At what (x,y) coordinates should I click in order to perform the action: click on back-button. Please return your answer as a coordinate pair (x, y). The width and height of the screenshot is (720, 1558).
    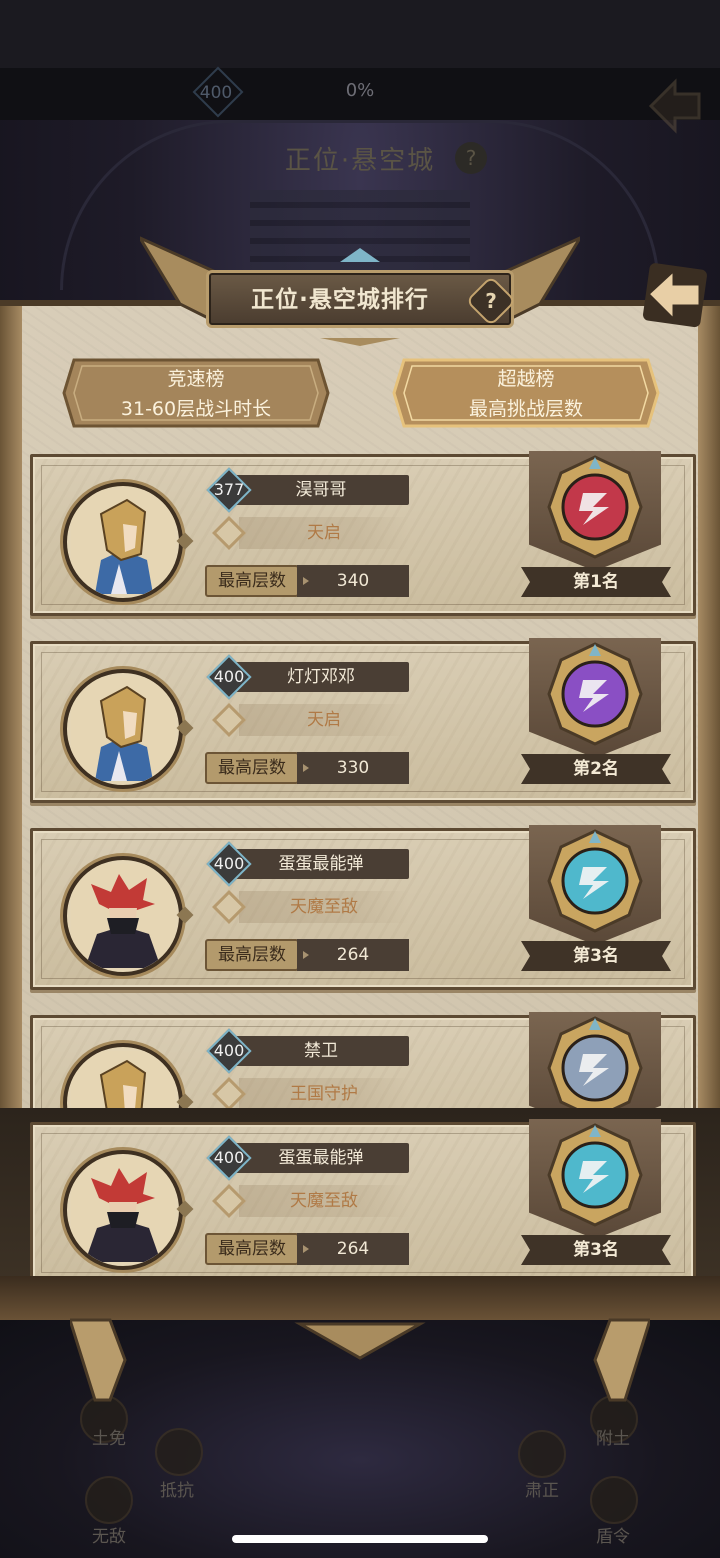
    Looking at the image, I should click on (674, 295).